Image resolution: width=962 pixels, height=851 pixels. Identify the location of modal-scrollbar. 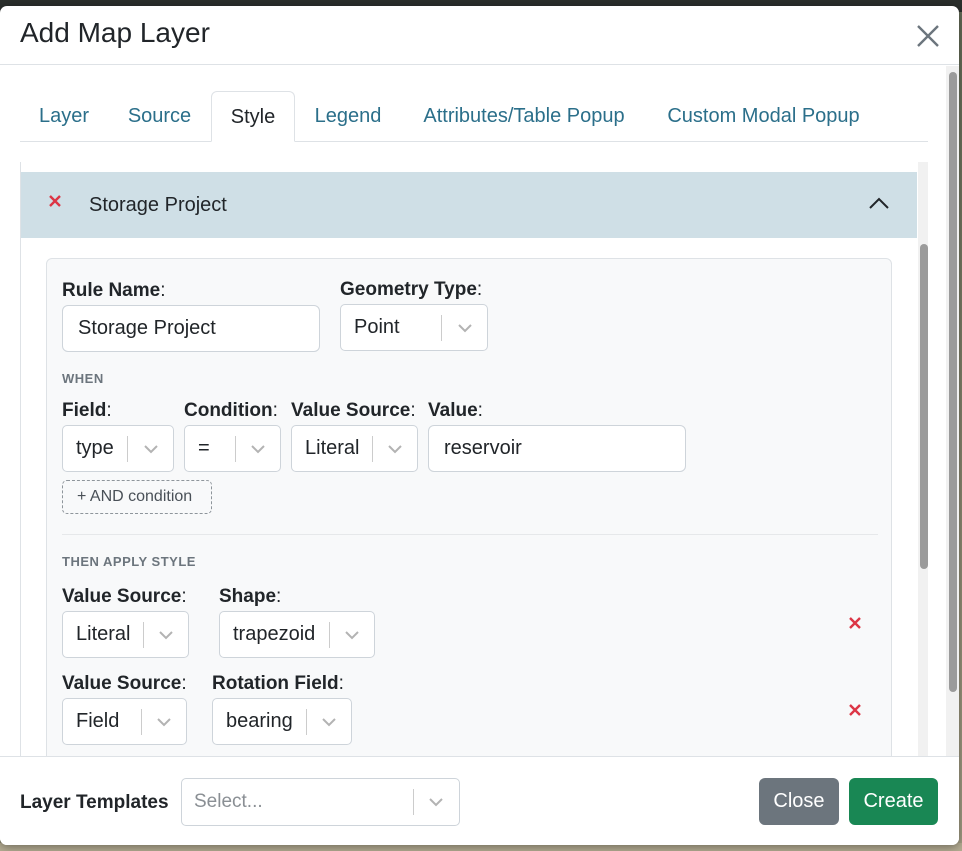
(952, 411).